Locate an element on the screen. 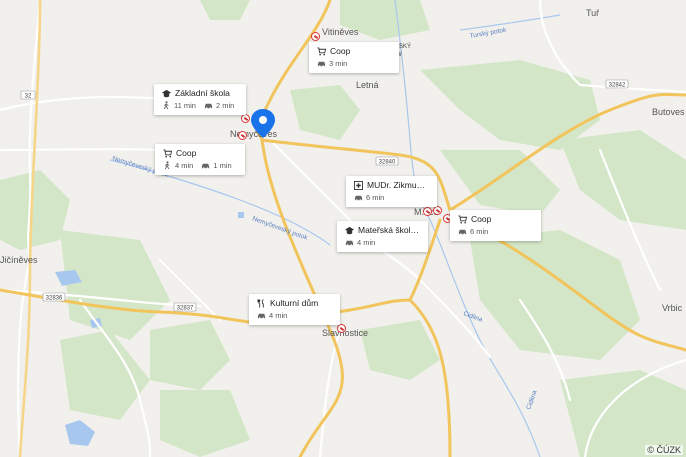  fork-knife-icon is located at coordinates (261, 303).